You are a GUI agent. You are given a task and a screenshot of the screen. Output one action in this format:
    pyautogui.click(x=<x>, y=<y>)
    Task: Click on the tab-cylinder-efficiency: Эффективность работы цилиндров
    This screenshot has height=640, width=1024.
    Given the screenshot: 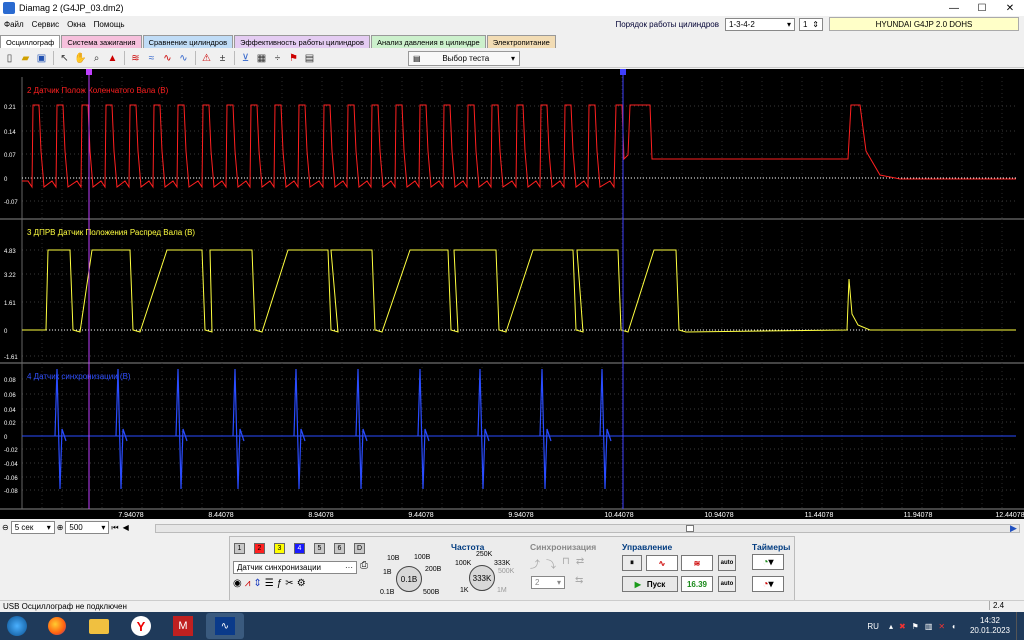 What is the action you would take?
    pyautogui.click(x=302, y=41)
    